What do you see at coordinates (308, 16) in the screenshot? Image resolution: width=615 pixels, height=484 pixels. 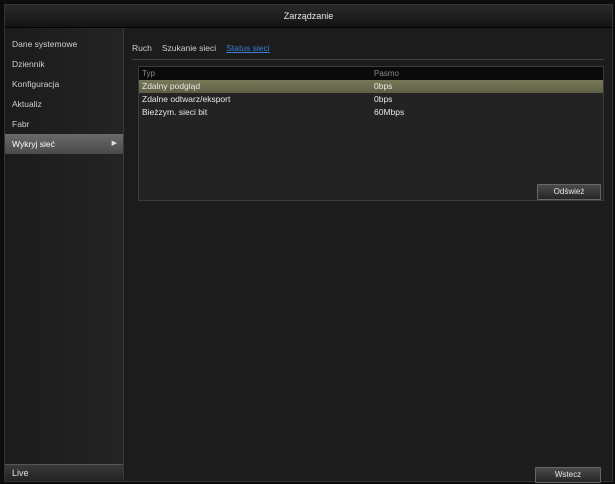 I see `window-title: Zarządzanie` at bounding box center [308, 16].